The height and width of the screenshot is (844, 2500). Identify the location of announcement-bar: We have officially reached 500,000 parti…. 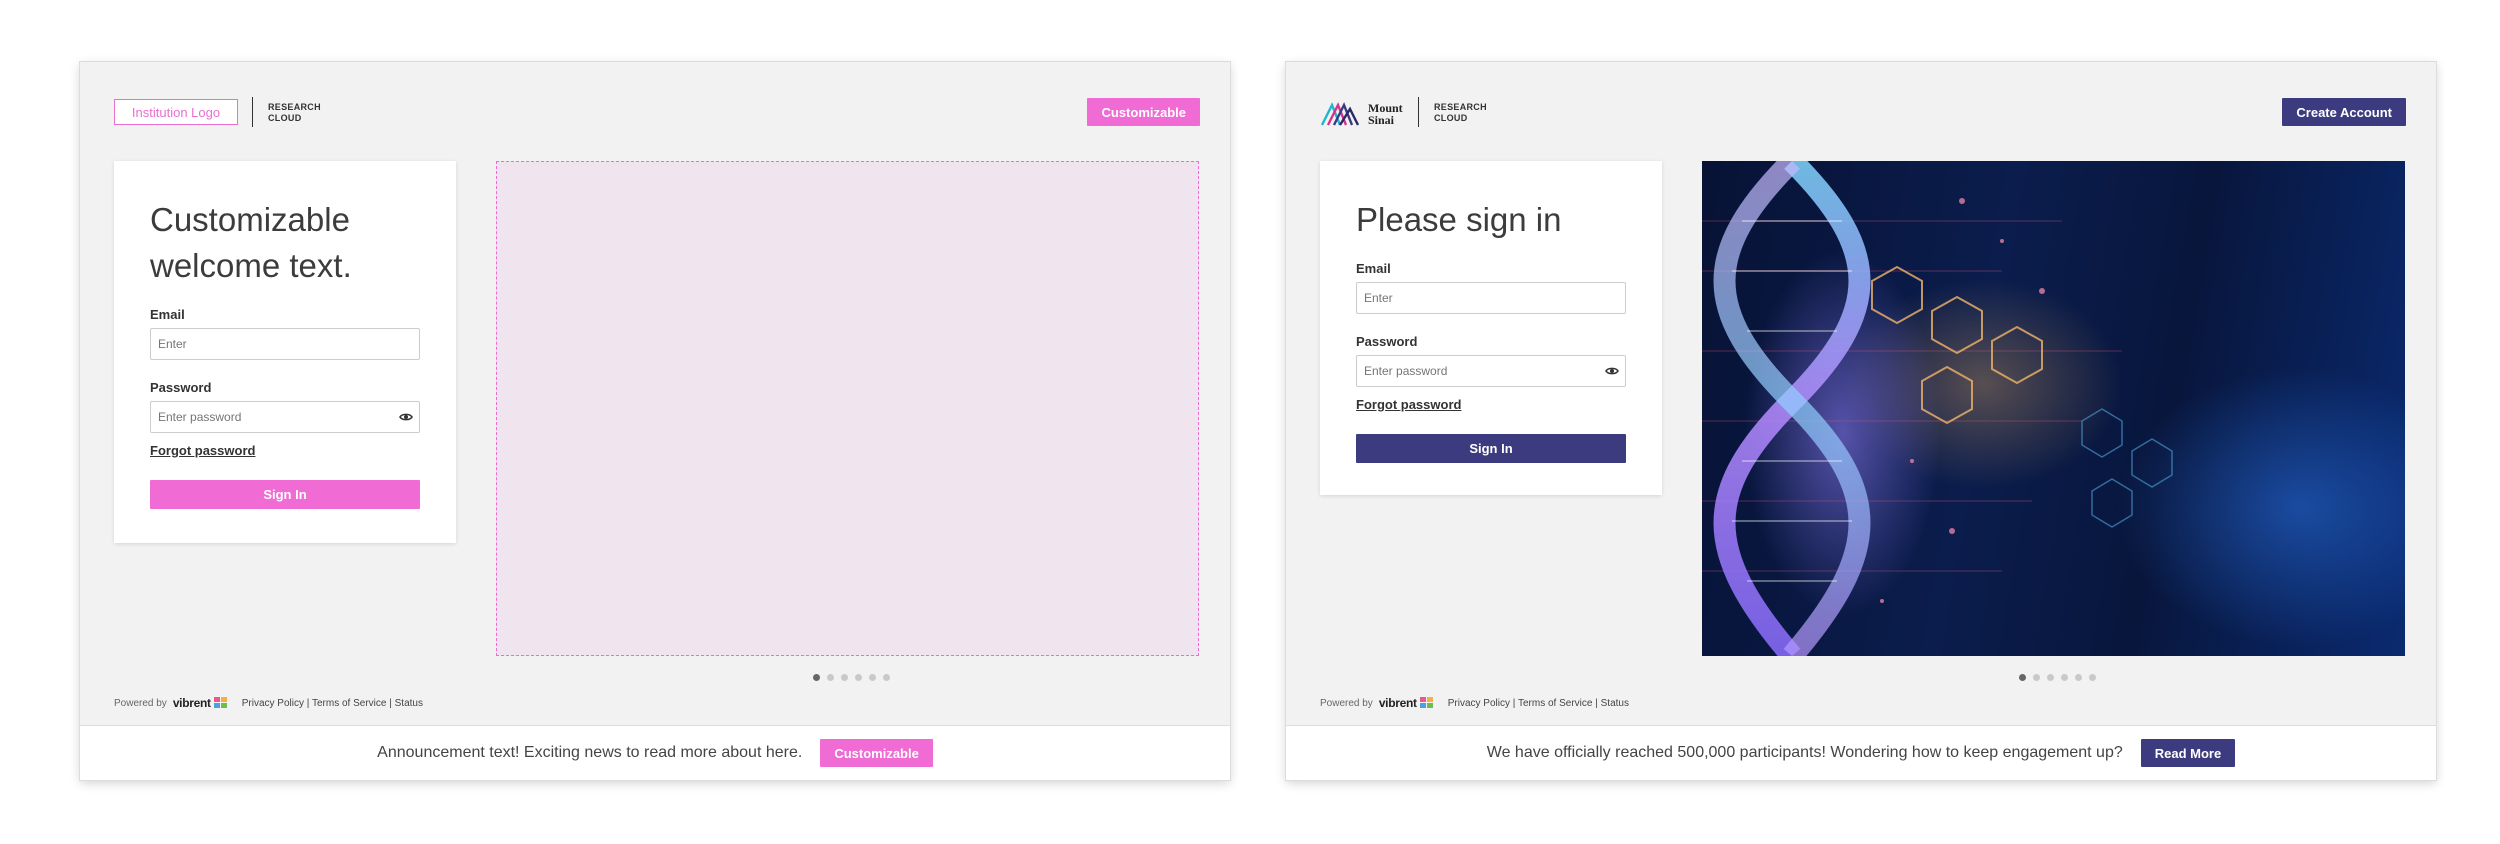
(1861, 752).